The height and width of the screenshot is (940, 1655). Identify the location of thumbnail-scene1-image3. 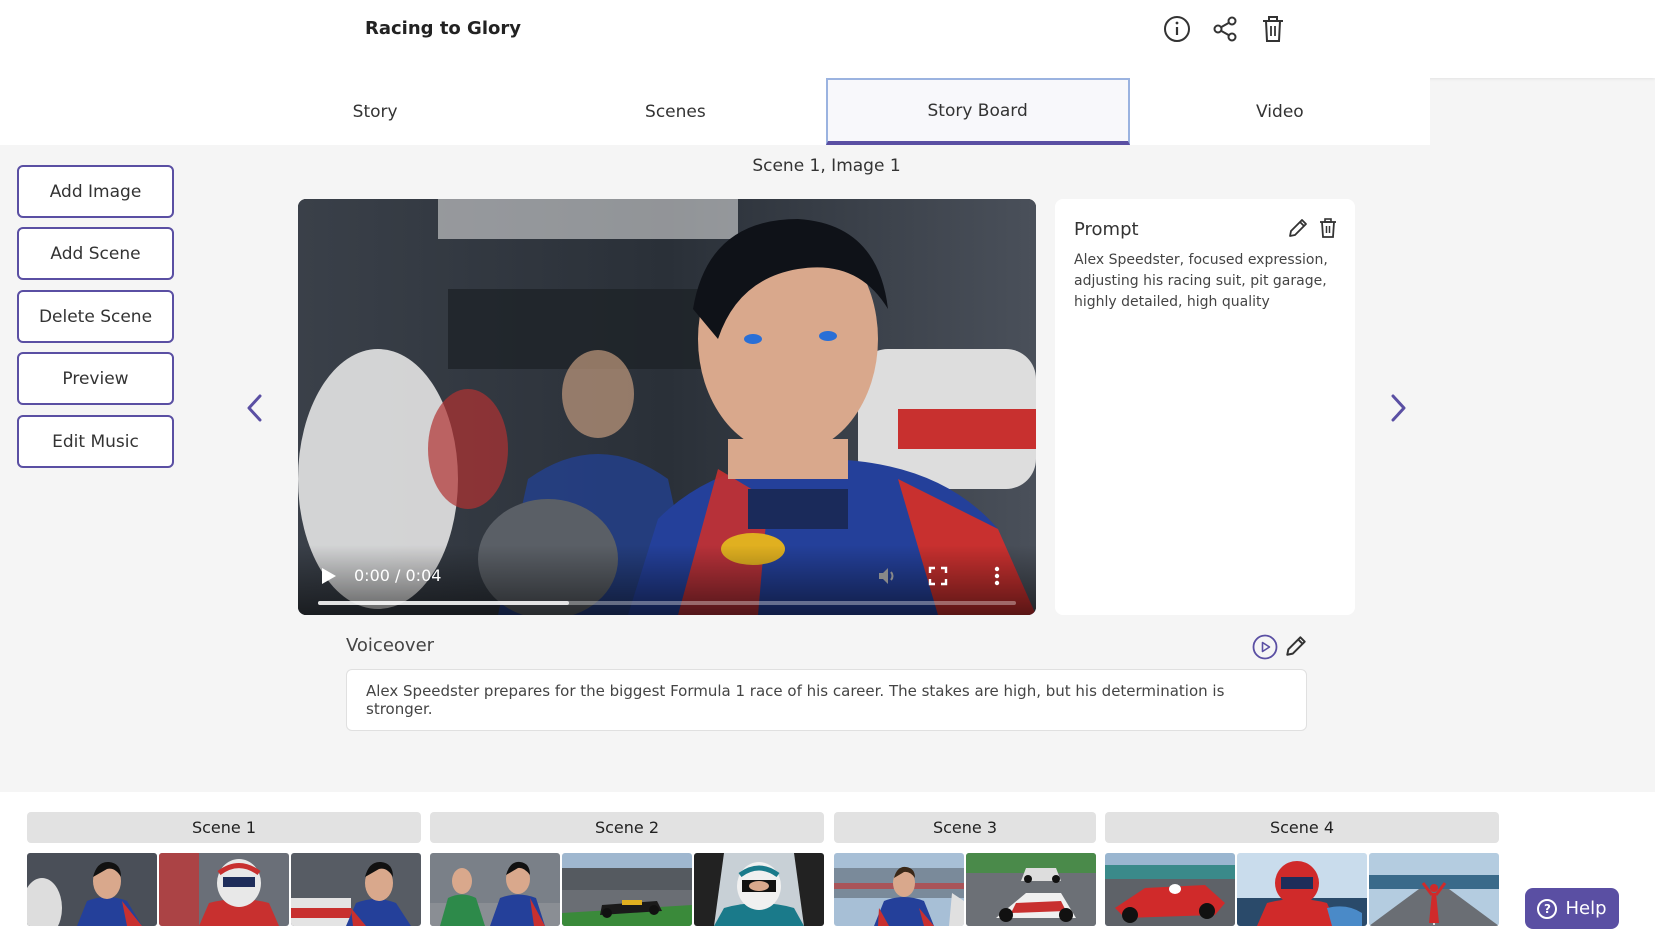
(356, 889).